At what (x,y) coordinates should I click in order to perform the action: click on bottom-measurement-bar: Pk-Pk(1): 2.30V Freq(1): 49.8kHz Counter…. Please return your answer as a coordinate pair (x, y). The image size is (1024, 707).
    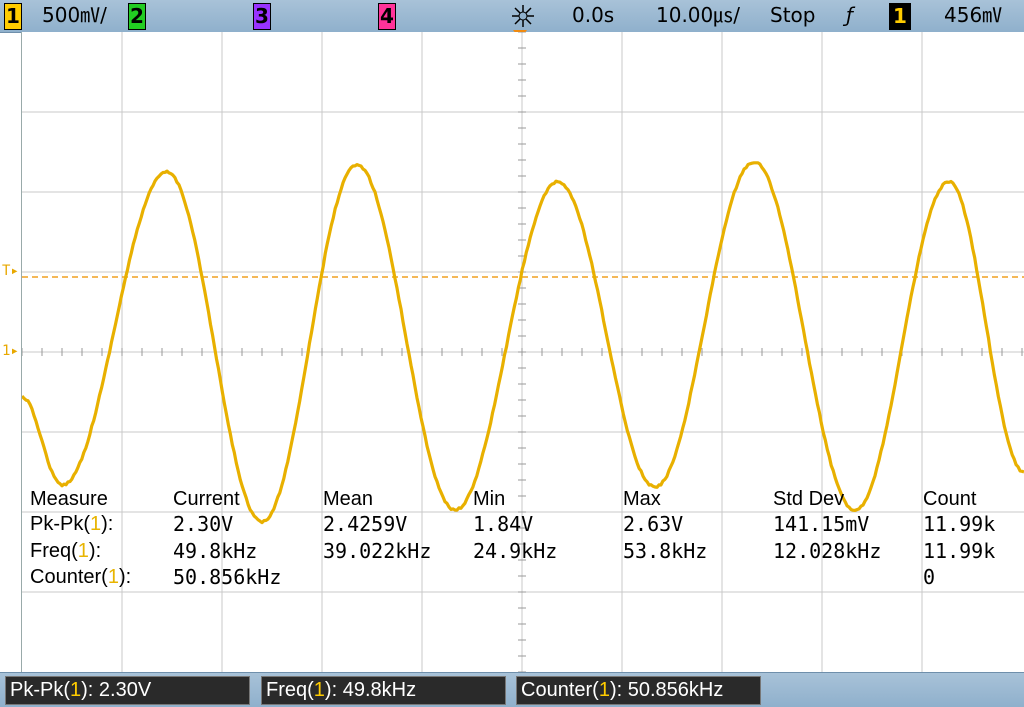
    Looking at the image, I should click on (512, 689).